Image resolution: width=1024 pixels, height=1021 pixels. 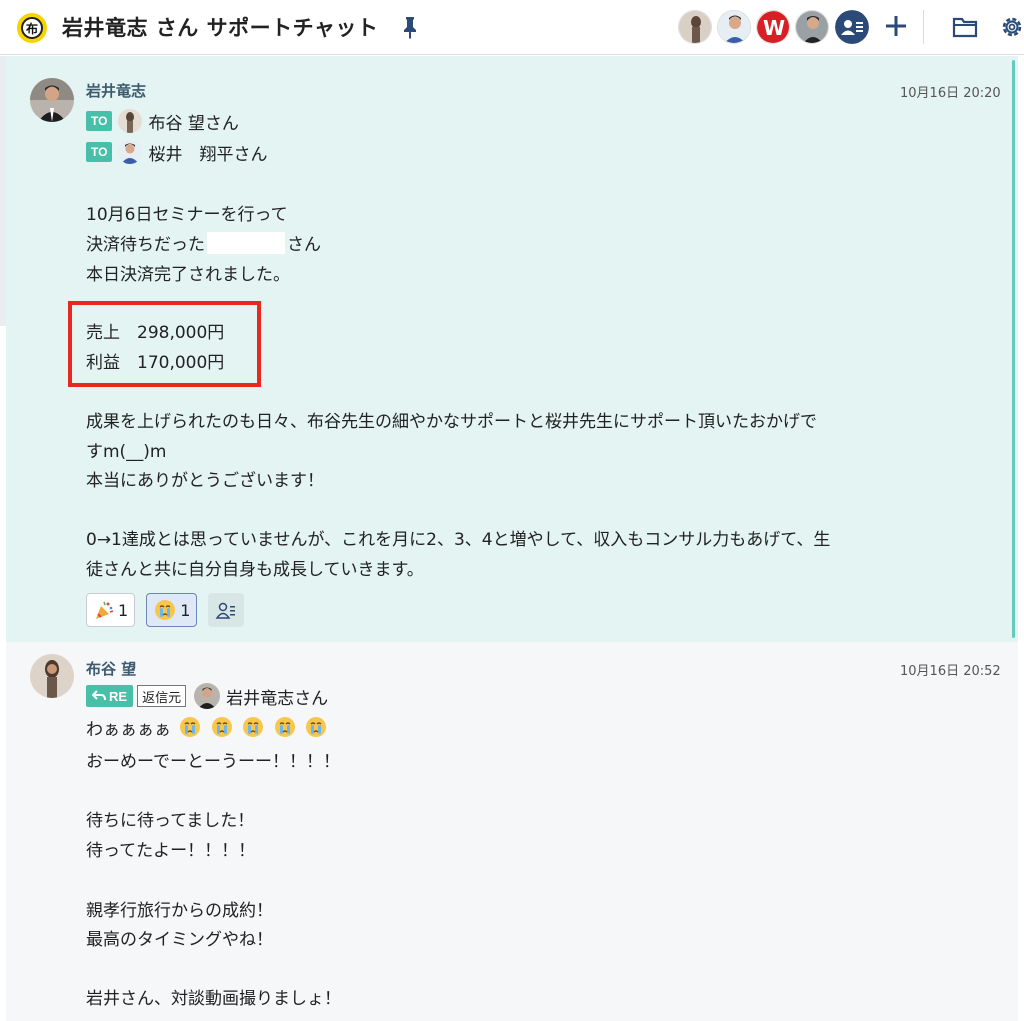 I want to click on message-text: 決済待ちだった さん, so click(x=203, y=242).